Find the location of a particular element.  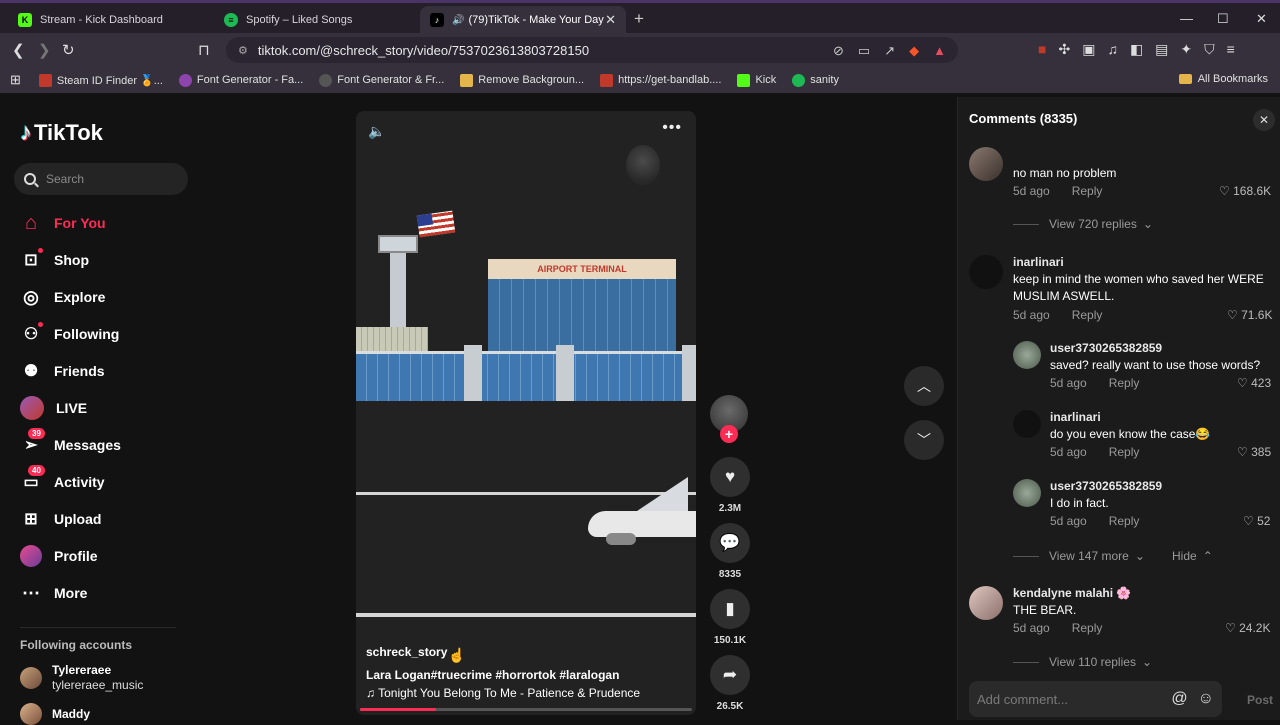

leo-icon: ✦ is located at coordinates (1186, 49).